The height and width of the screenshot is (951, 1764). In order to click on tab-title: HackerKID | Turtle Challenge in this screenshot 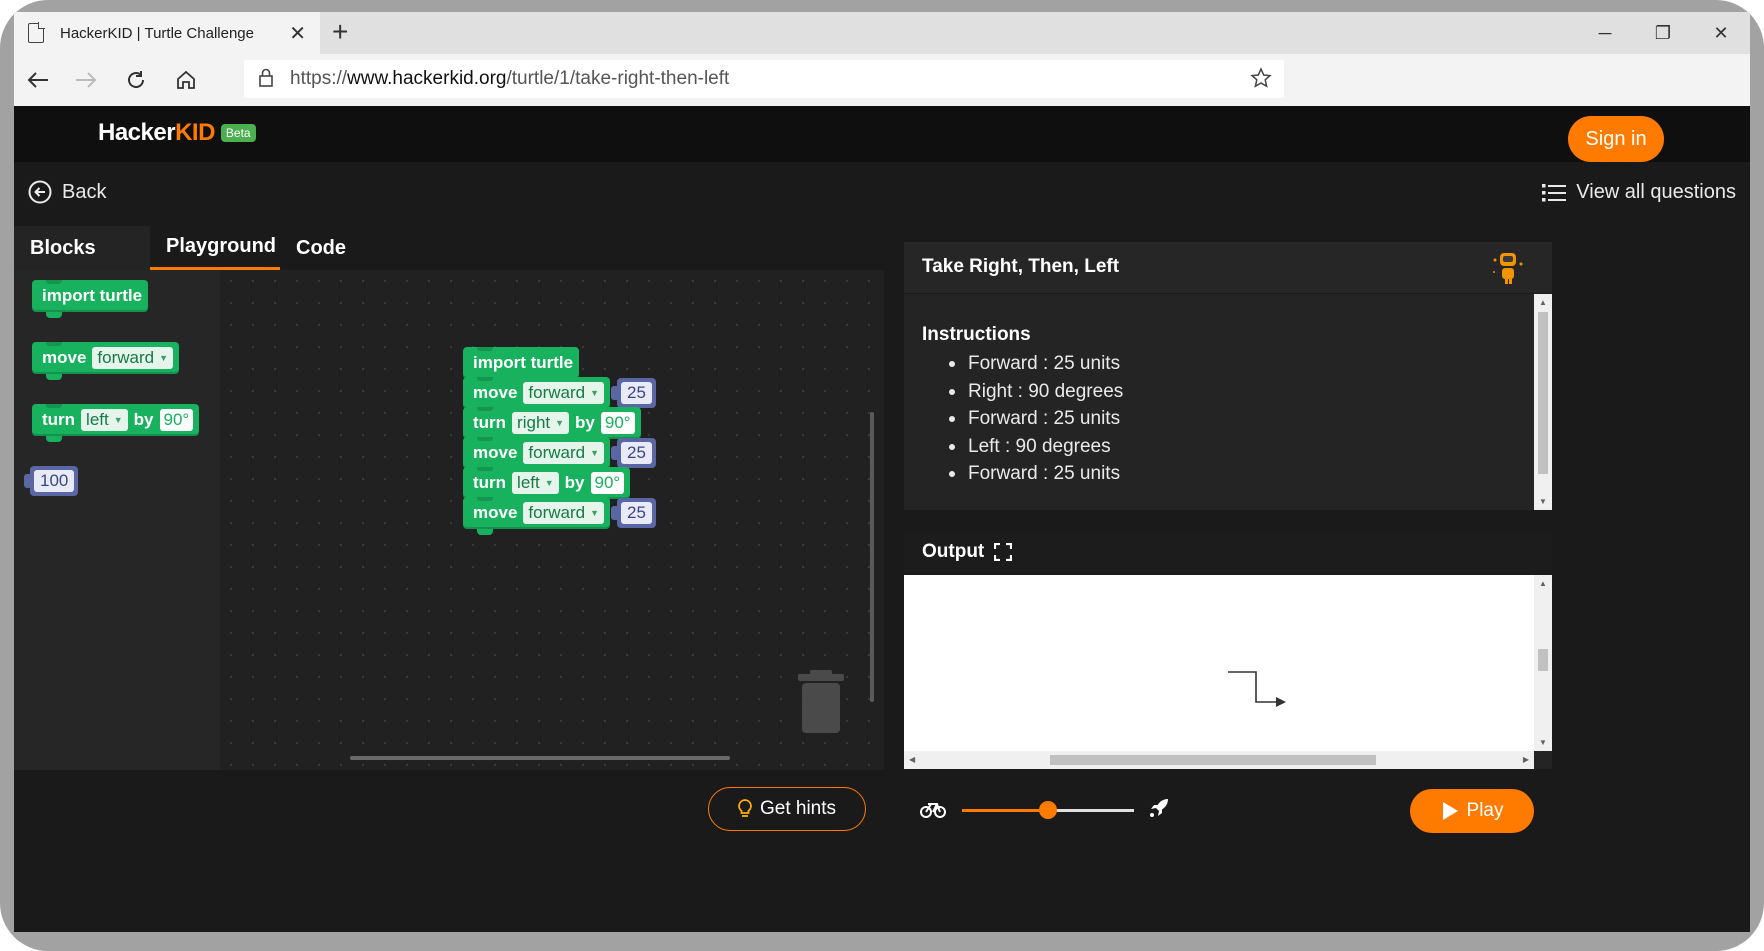, I will do `click(157, 33)`.